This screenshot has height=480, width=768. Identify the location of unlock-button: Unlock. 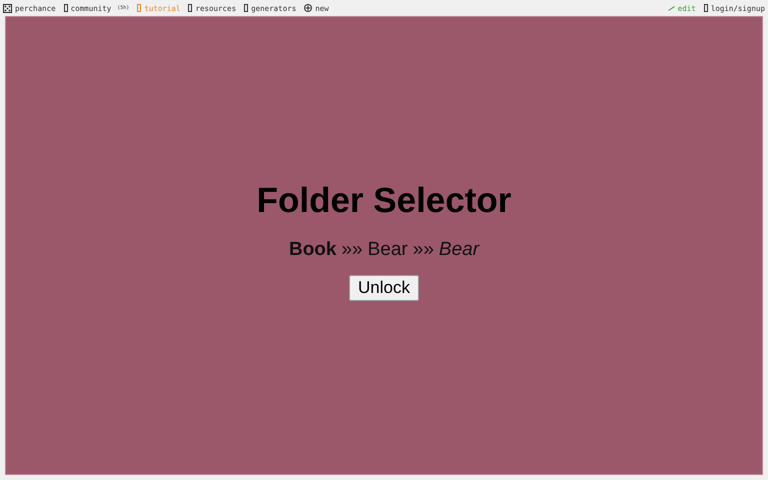
(384, 287).